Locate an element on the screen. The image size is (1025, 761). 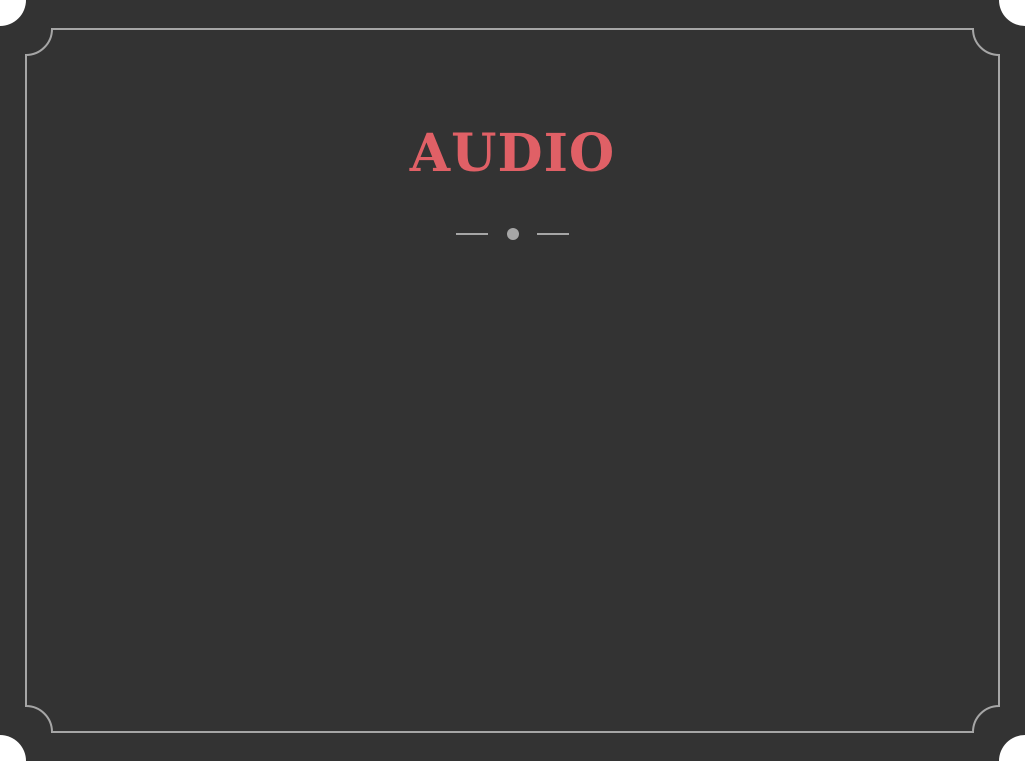
divider-dot is located at coordinates (513, 234).